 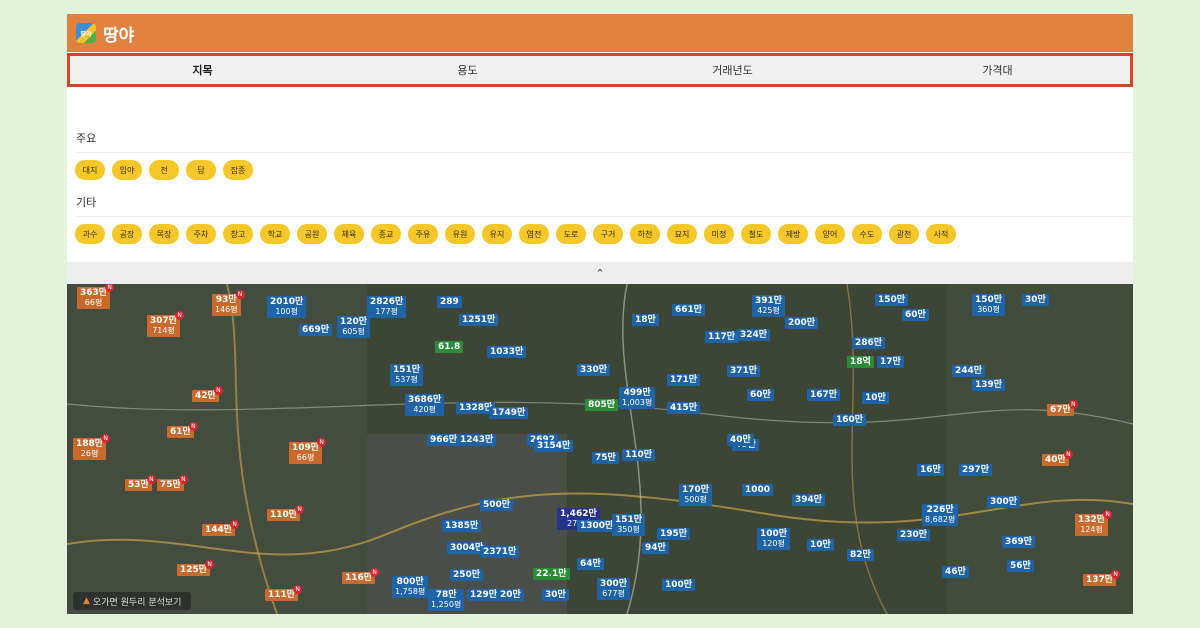 I want to click on filter-chip: 종교, so click(x=386, y=234).